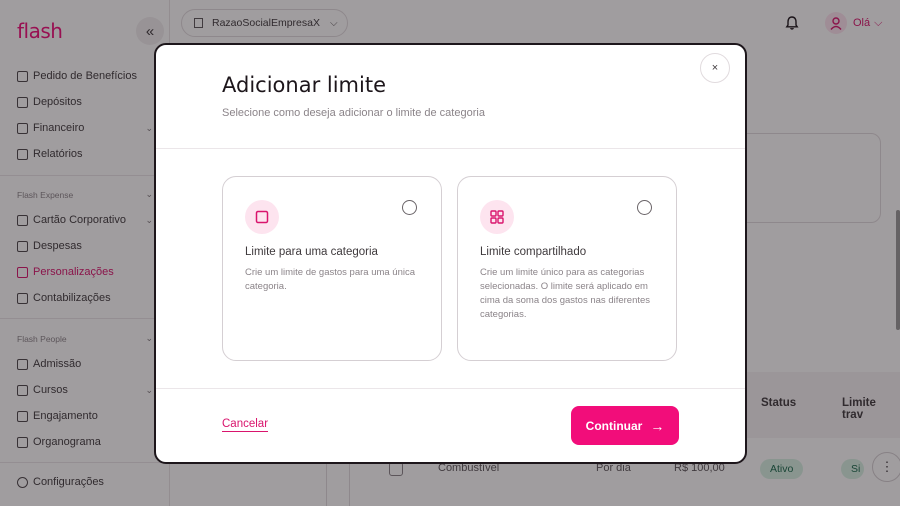 The width and height of the screenshot is (900, 506). I want to click on grid-icon, so click(497, 217).